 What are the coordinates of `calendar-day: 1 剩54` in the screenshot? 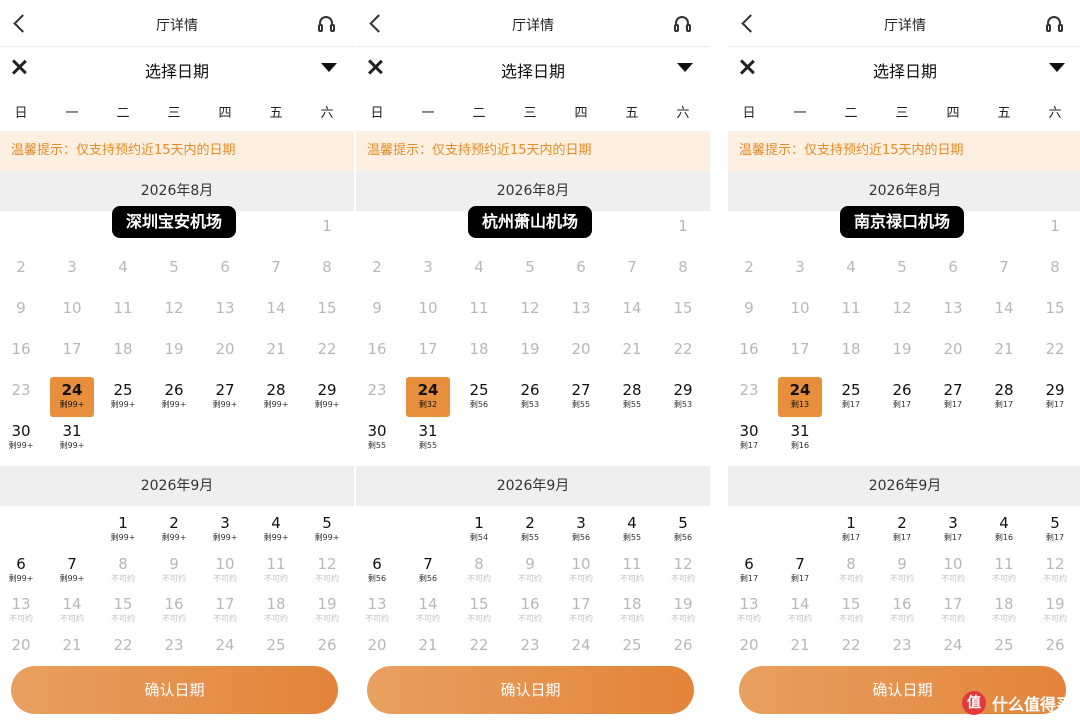 It's located at (479, 530).